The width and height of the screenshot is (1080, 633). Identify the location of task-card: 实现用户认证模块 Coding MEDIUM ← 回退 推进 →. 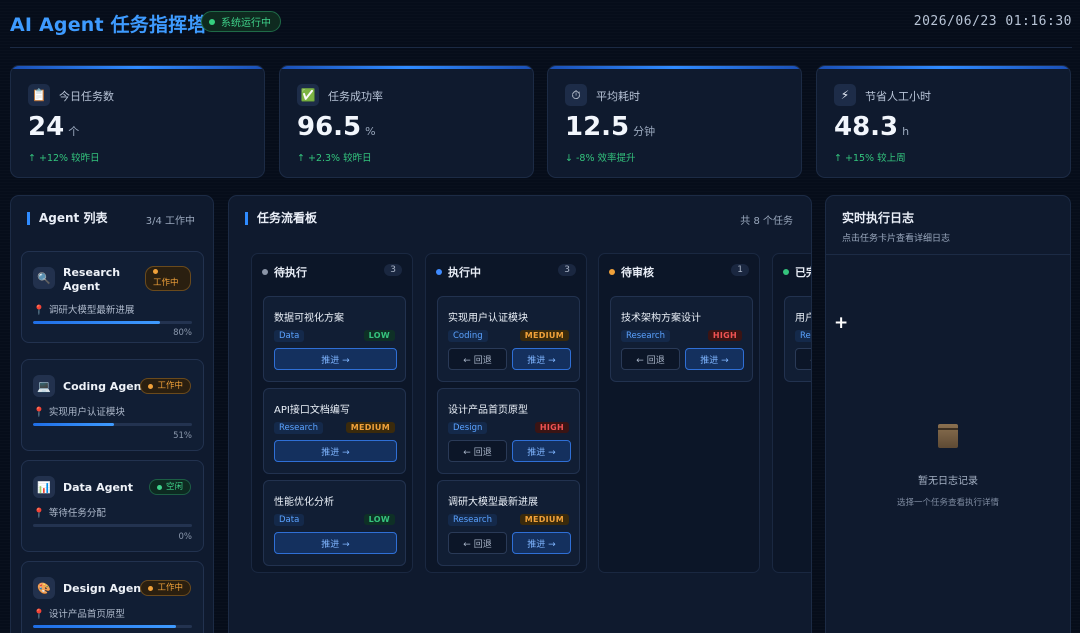
(508, 339).